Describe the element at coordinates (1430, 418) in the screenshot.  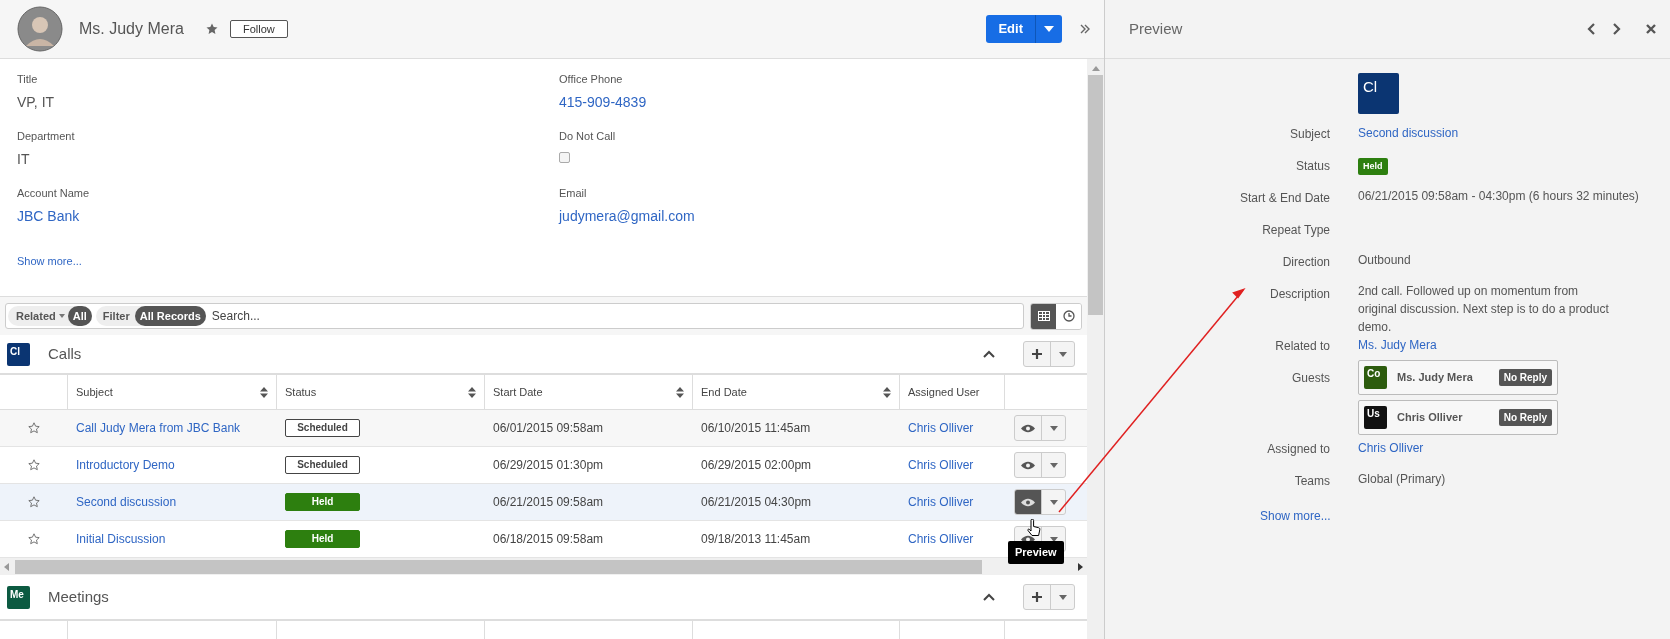
I see `guest-name: Chris Olliver` at that location.